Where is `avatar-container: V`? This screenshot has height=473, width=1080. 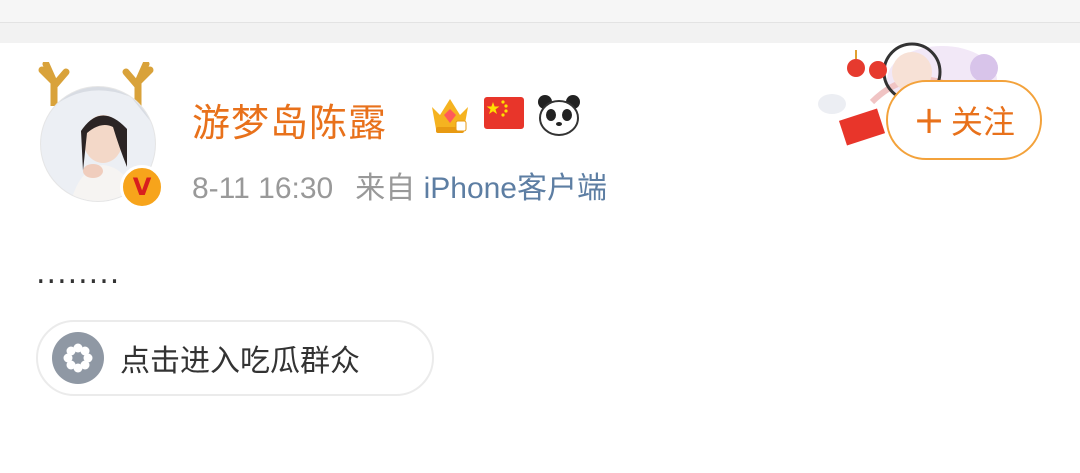
avatar-container: V is located at coordinates (98, 135).